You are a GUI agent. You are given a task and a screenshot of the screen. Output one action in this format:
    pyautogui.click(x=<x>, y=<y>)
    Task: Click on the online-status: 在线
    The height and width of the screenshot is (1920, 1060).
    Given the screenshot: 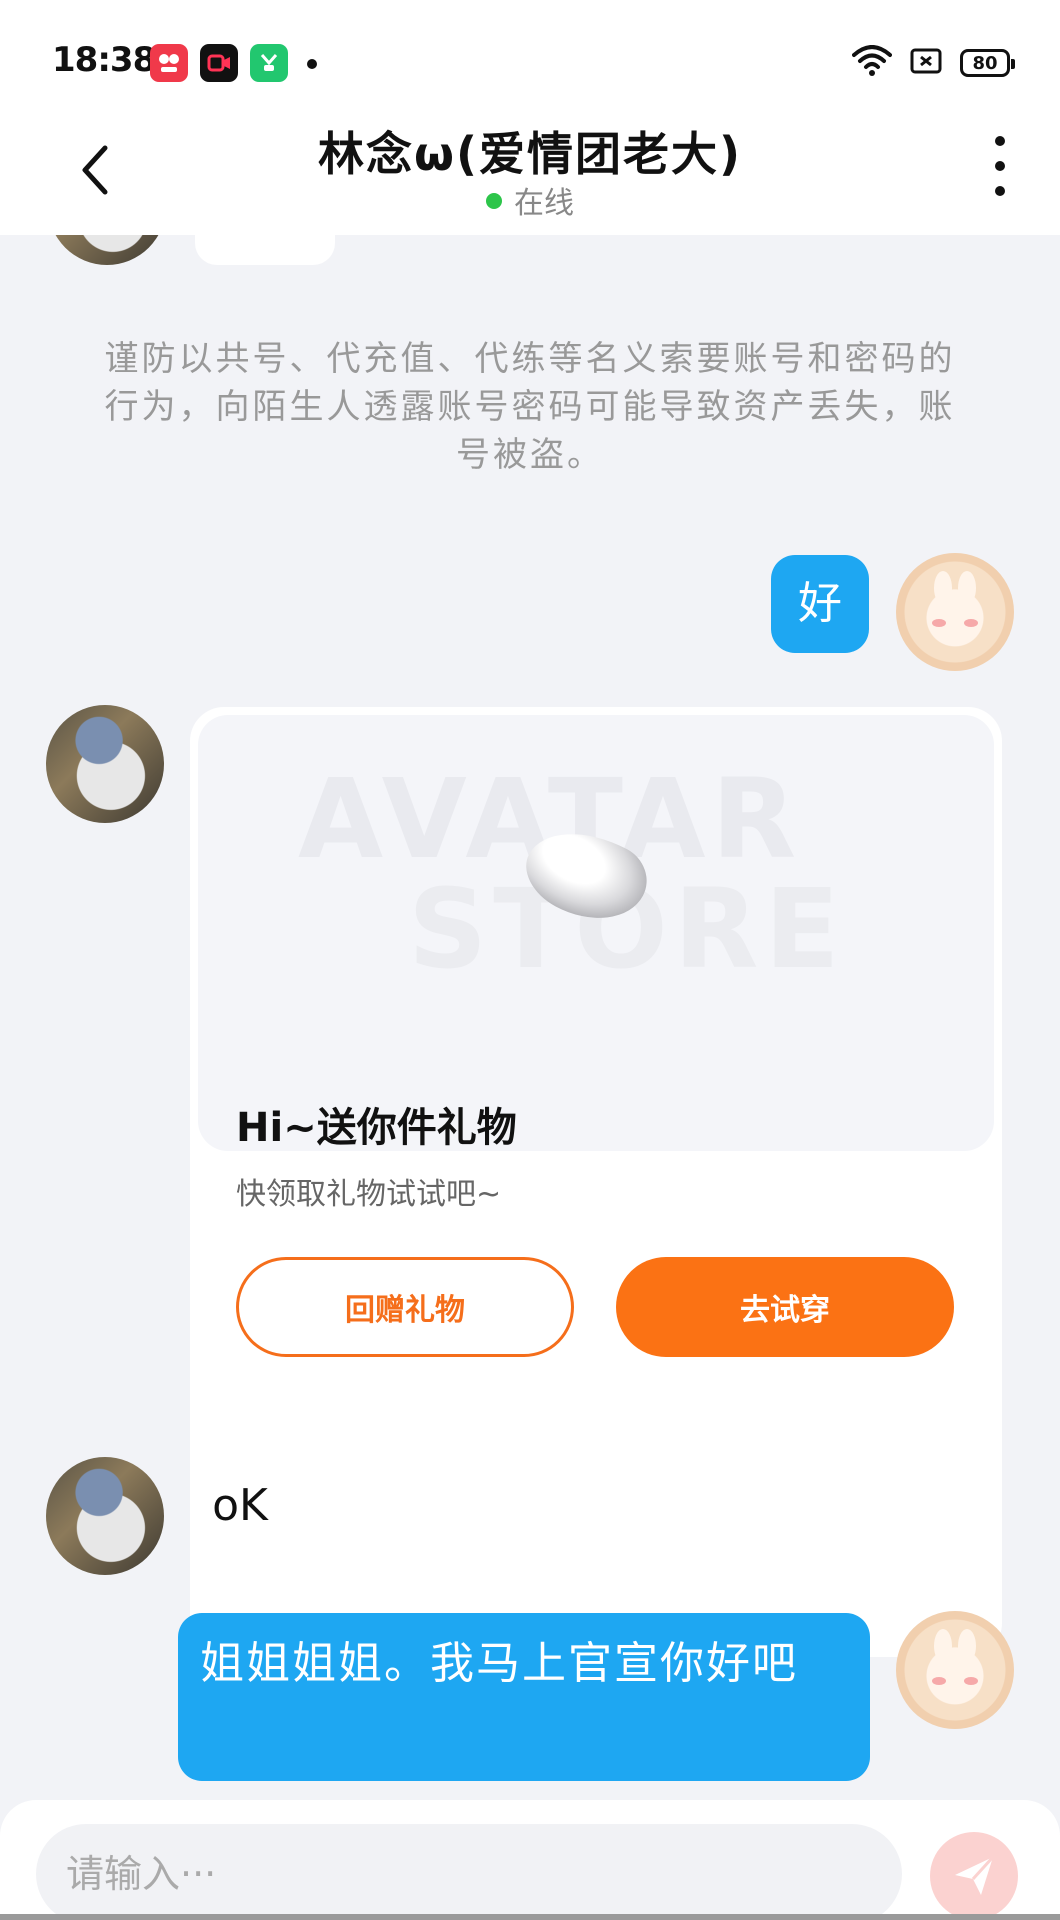 What is the action you would take?
    pyautogui.click(x=530, y=200)
    